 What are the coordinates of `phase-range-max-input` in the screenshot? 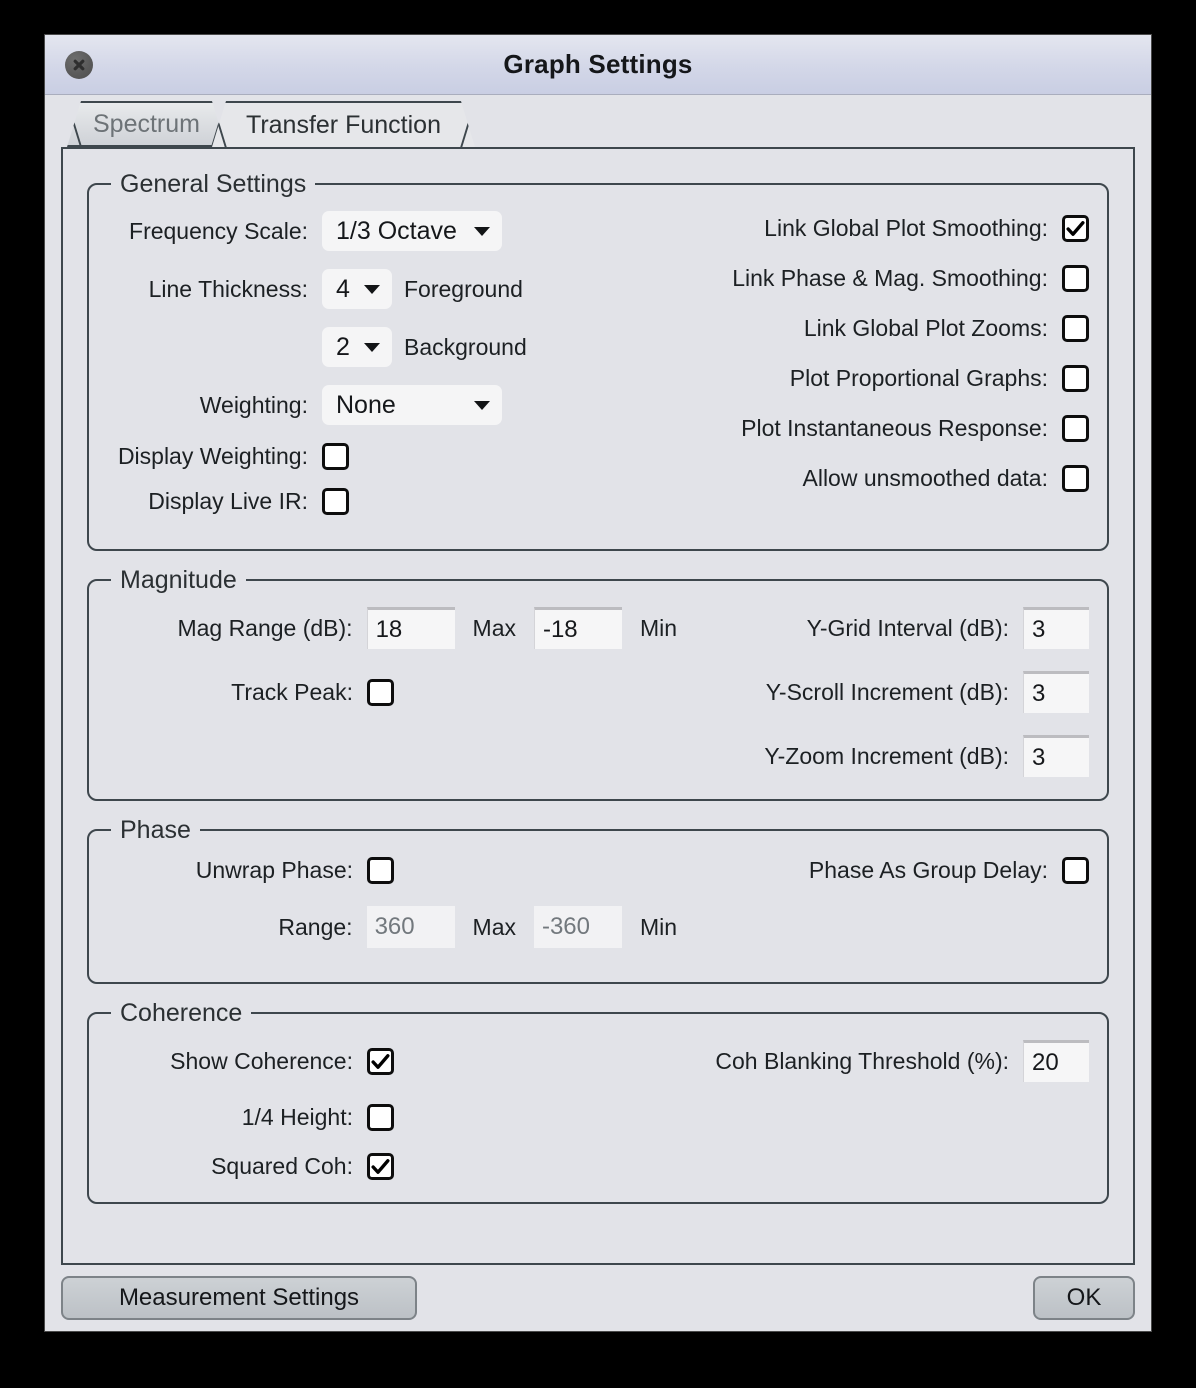 It's located at (410, 927).